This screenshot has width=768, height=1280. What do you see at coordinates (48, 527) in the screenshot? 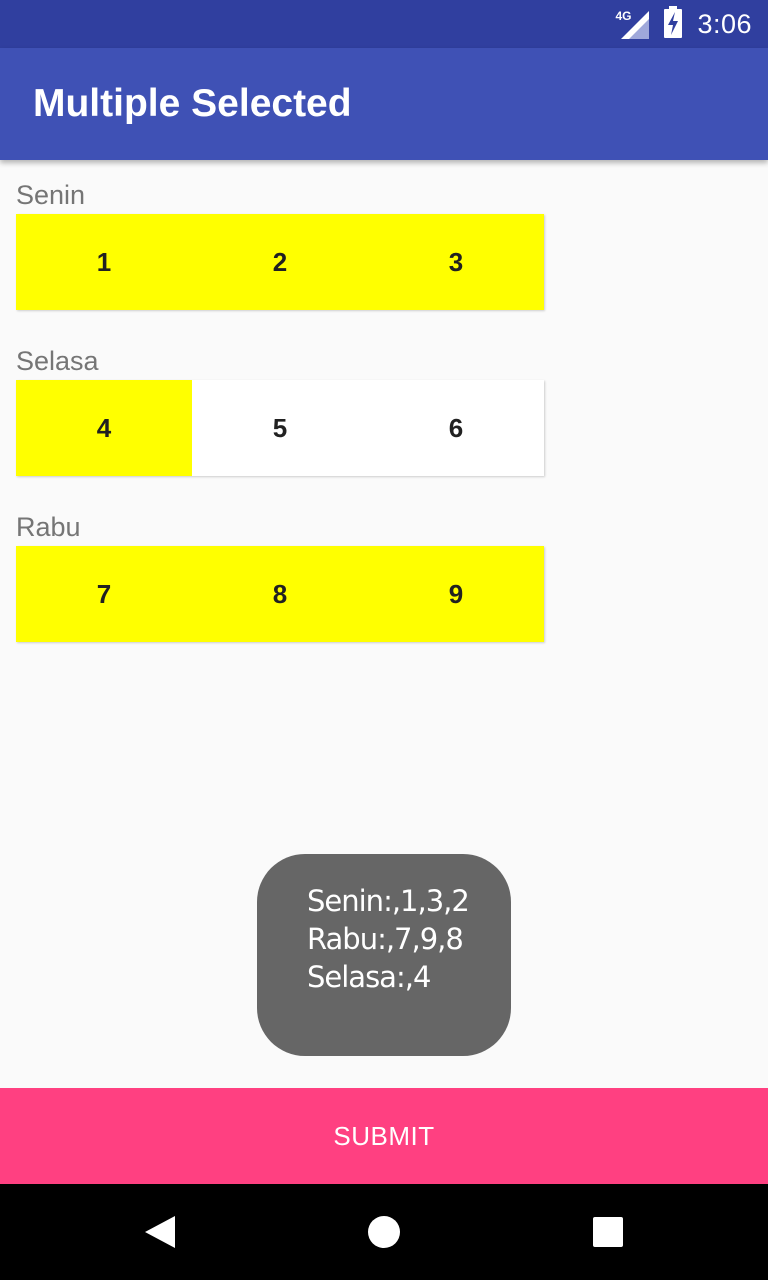
I see `day-label-rabu: Rabu` at bounding box center [48, 527].